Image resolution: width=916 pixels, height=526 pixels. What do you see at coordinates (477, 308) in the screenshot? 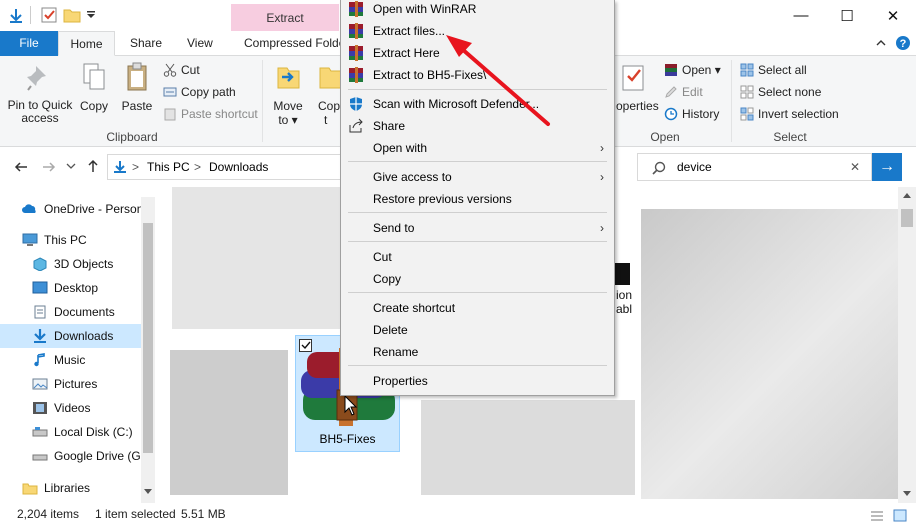
I see `menu-create-shortcut: Create shortcut` at bounding box center [477, 308].